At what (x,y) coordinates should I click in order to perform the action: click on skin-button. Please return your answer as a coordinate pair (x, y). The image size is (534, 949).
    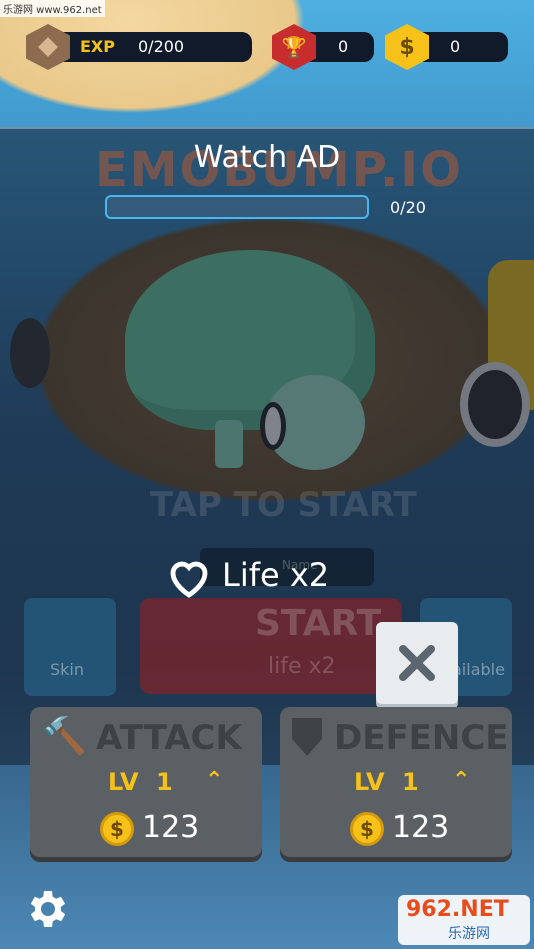
    Looking at the image, I should click on (70, 647).